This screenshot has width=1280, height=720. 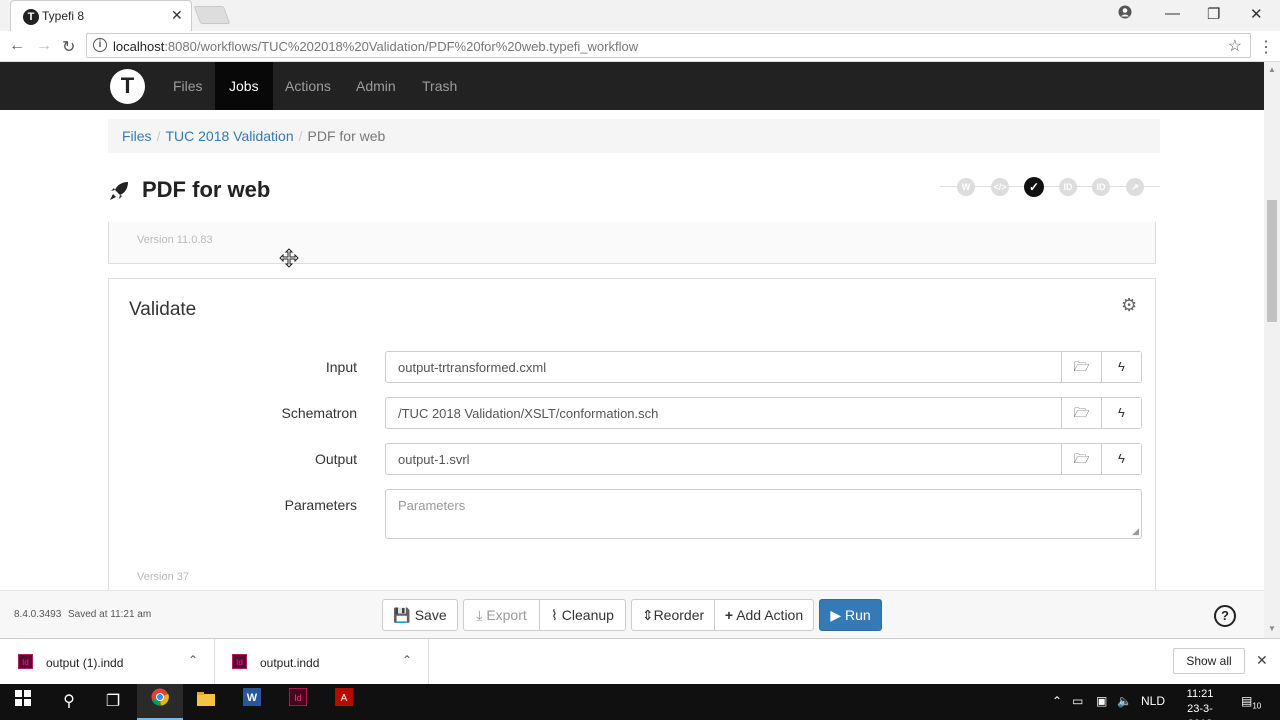 I want to click on play-icon: ▶, so click(x=836, y=615).